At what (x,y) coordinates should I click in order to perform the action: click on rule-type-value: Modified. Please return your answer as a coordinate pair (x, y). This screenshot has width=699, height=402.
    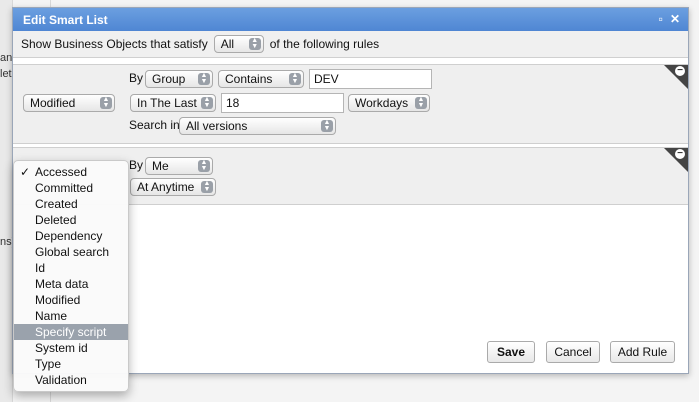
    Looking at the image, I should click on (53, 103).